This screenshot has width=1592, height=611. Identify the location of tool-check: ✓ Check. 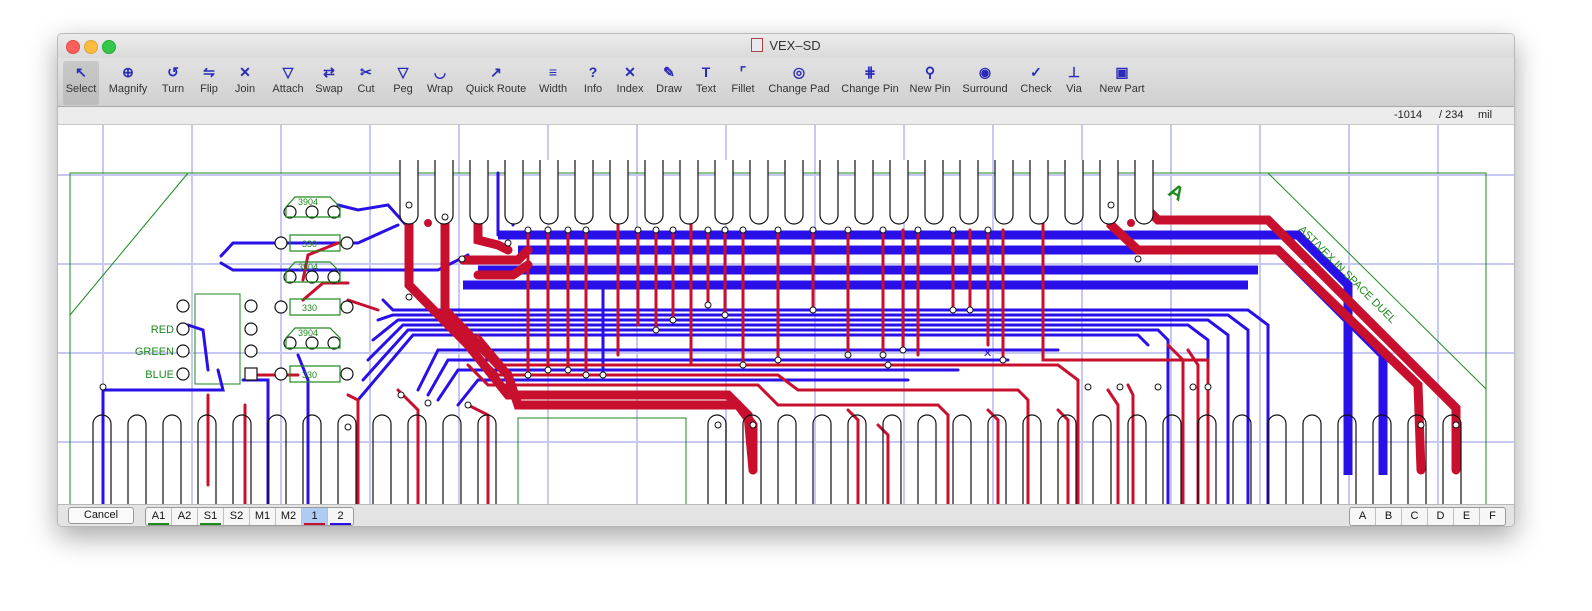
(1036, 83).